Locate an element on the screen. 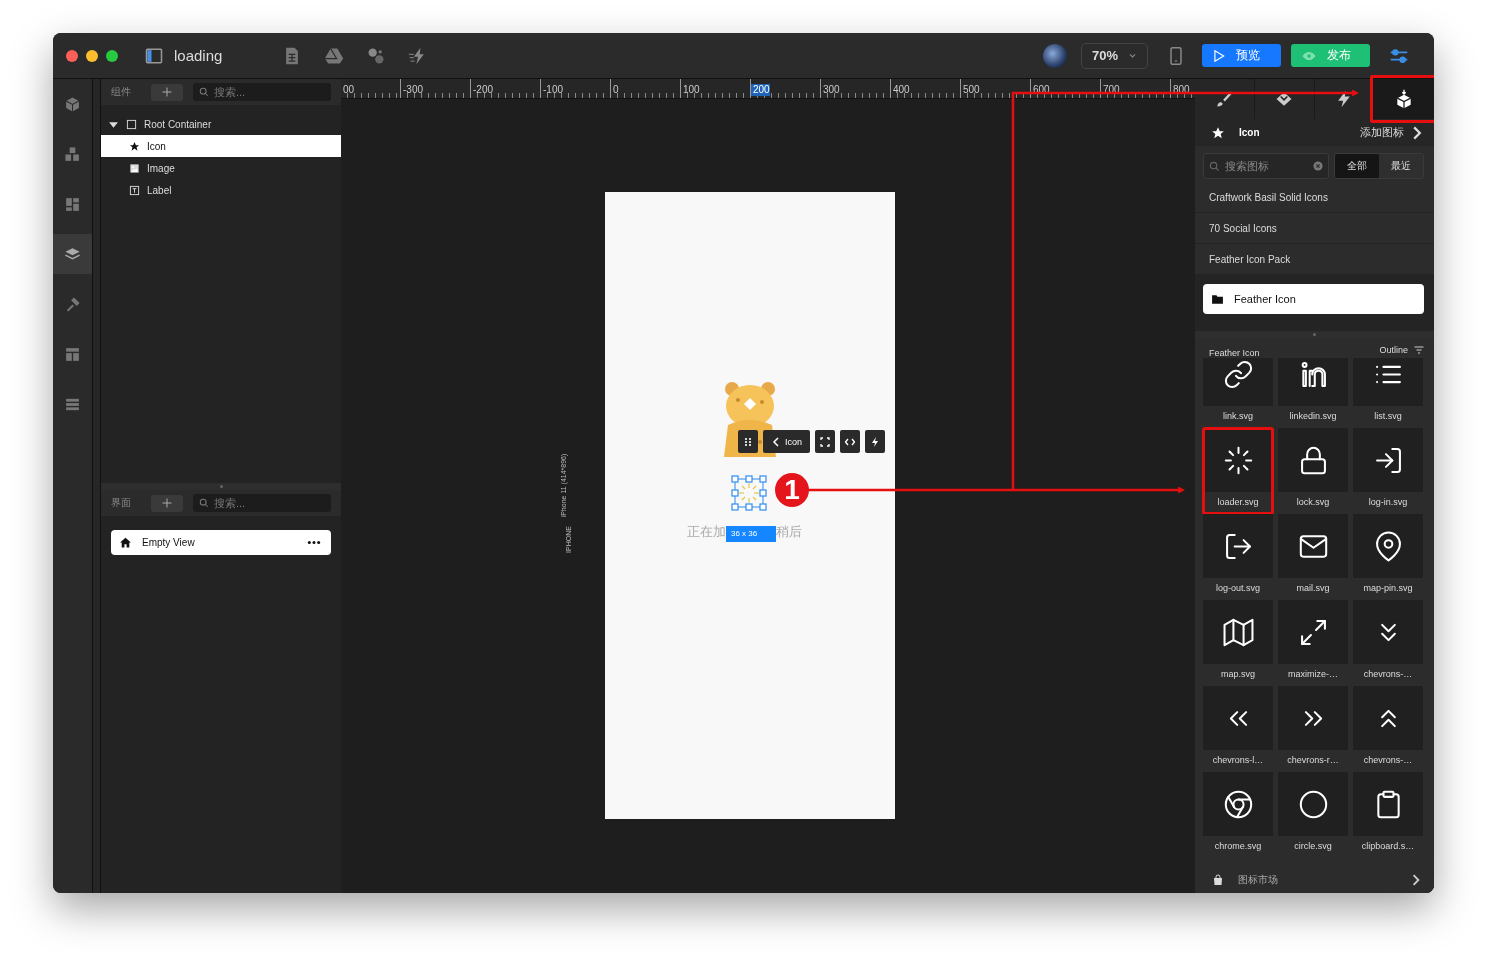 This screenshot has width=1487, height=964. tree-item: Label is located at coordinates (221, 190).